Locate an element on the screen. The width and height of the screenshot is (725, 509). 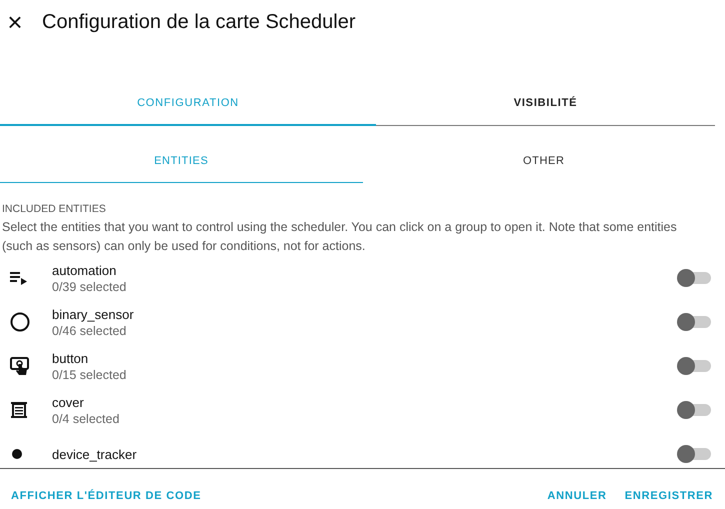
entity-count: 0/15 selected is located at coordinates (90, 375).